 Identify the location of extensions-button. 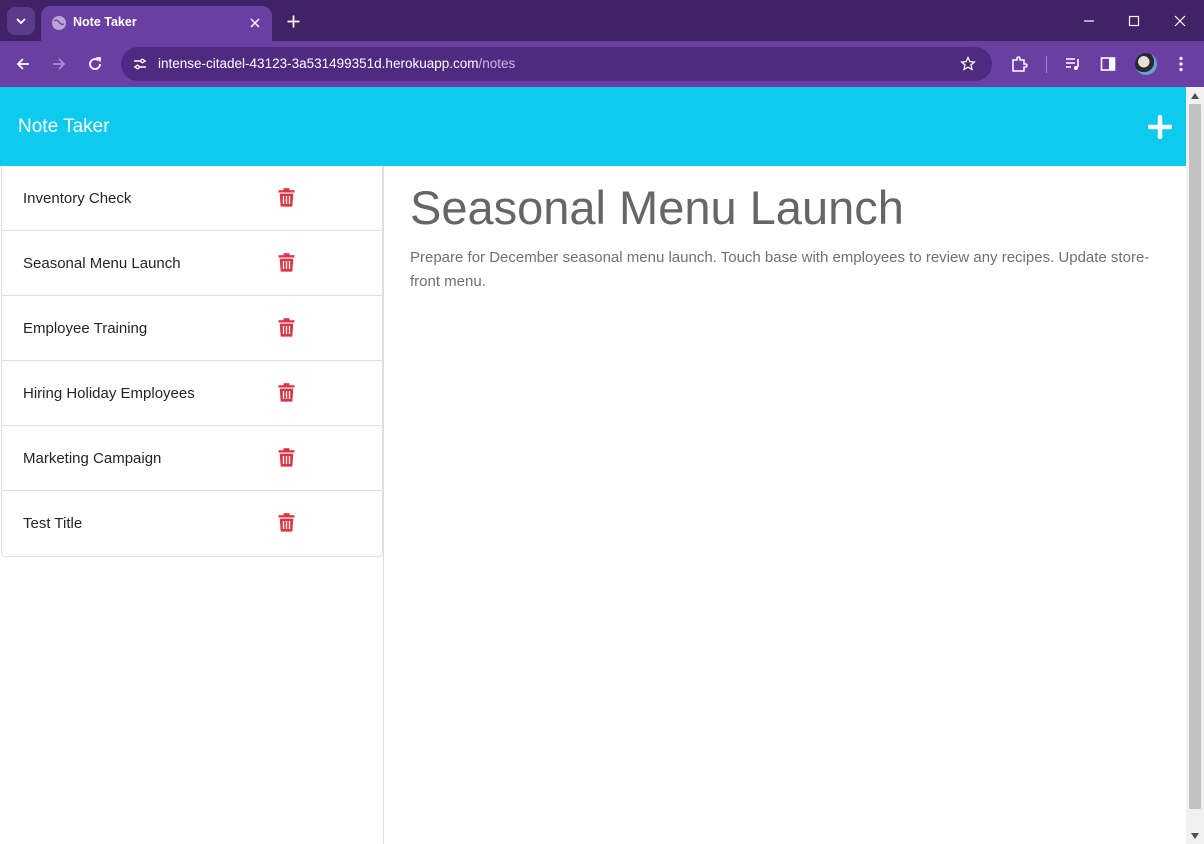
(1019, 64).